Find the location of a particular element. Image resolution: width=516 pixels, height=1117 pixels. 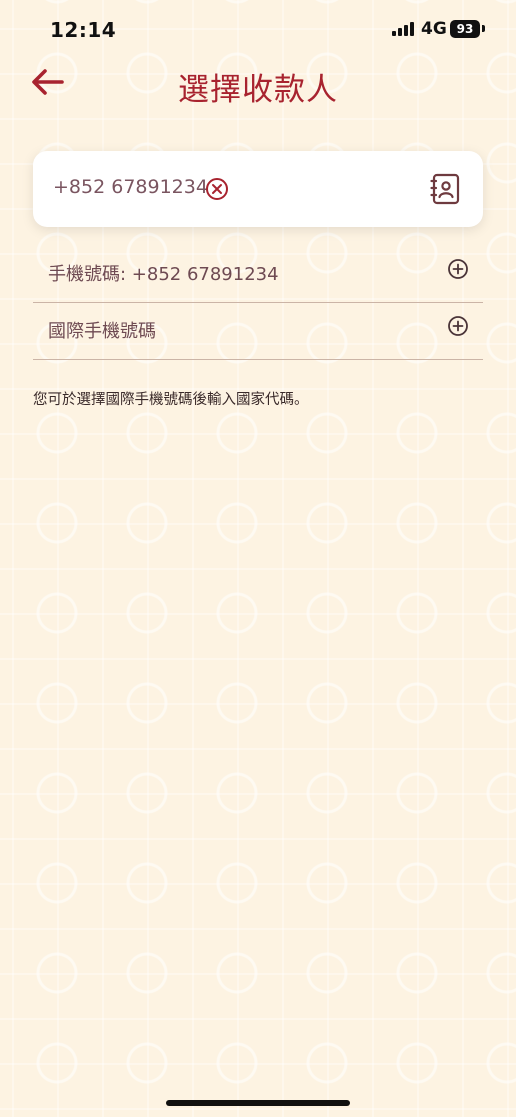

contacts-button is located at coordinates (445, 189).